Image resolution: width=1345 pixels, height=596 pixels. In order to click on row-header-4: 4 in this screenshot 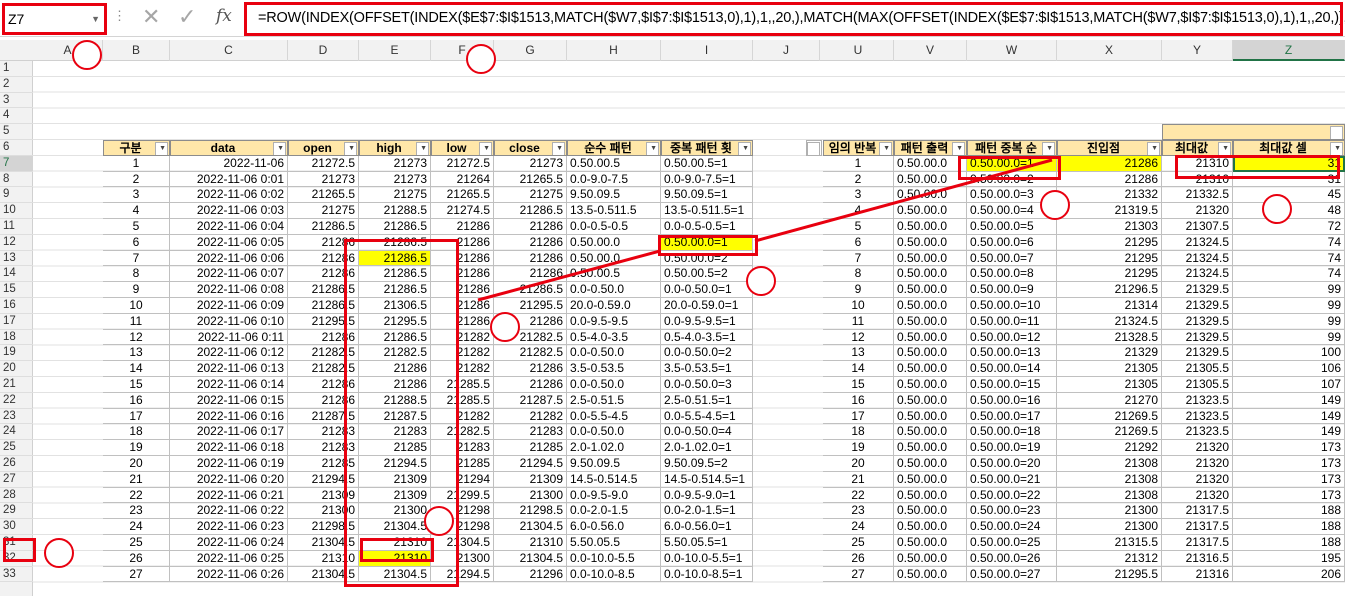, I will do `click(16, 116)`.